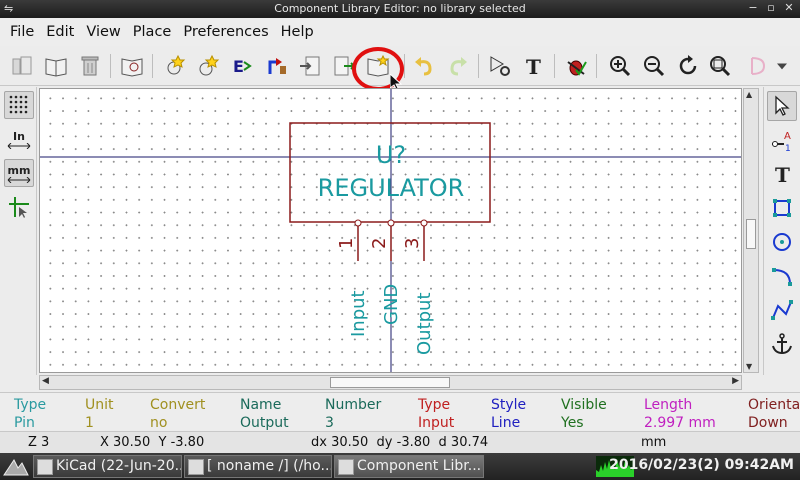 This screenshot has width=800, height=480. I want to click on units-inches-label: In, so click(19, 136).